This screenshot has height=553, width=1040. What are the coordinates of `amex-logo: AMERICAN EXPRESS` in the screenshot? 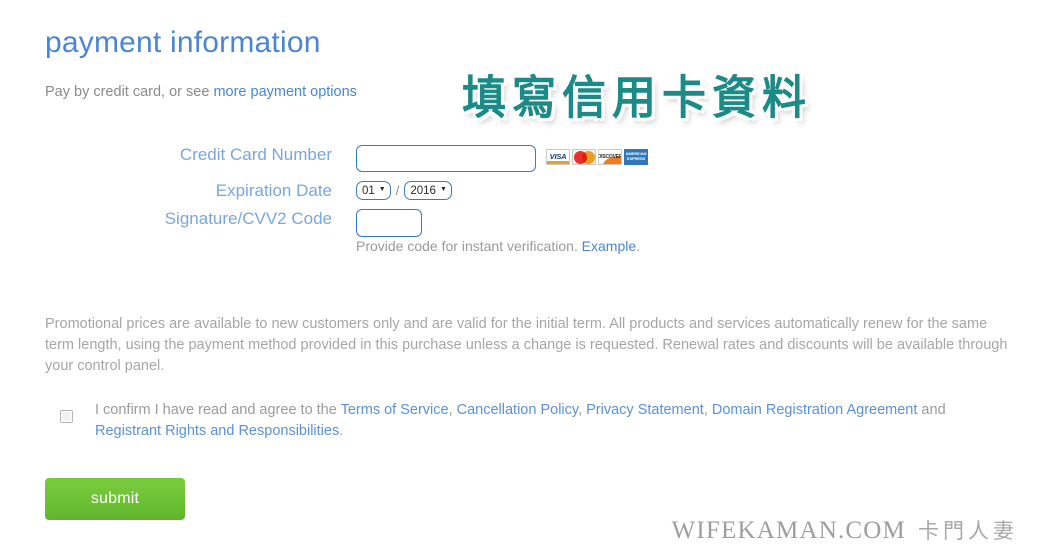 It's located at (636, 157).